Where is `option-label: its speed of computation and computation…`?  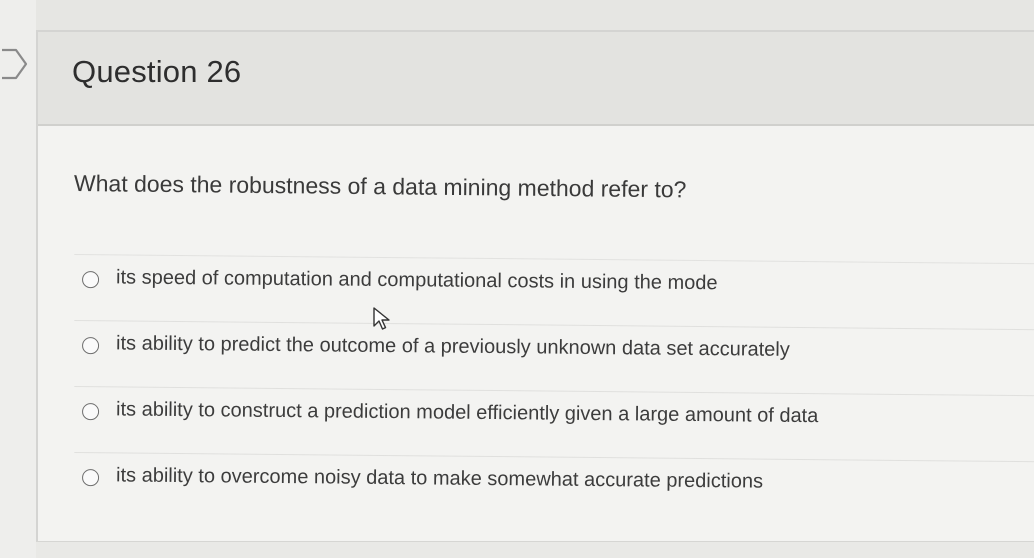 option-label: its speed of computation and computation… is located at coordinates (417, 280).